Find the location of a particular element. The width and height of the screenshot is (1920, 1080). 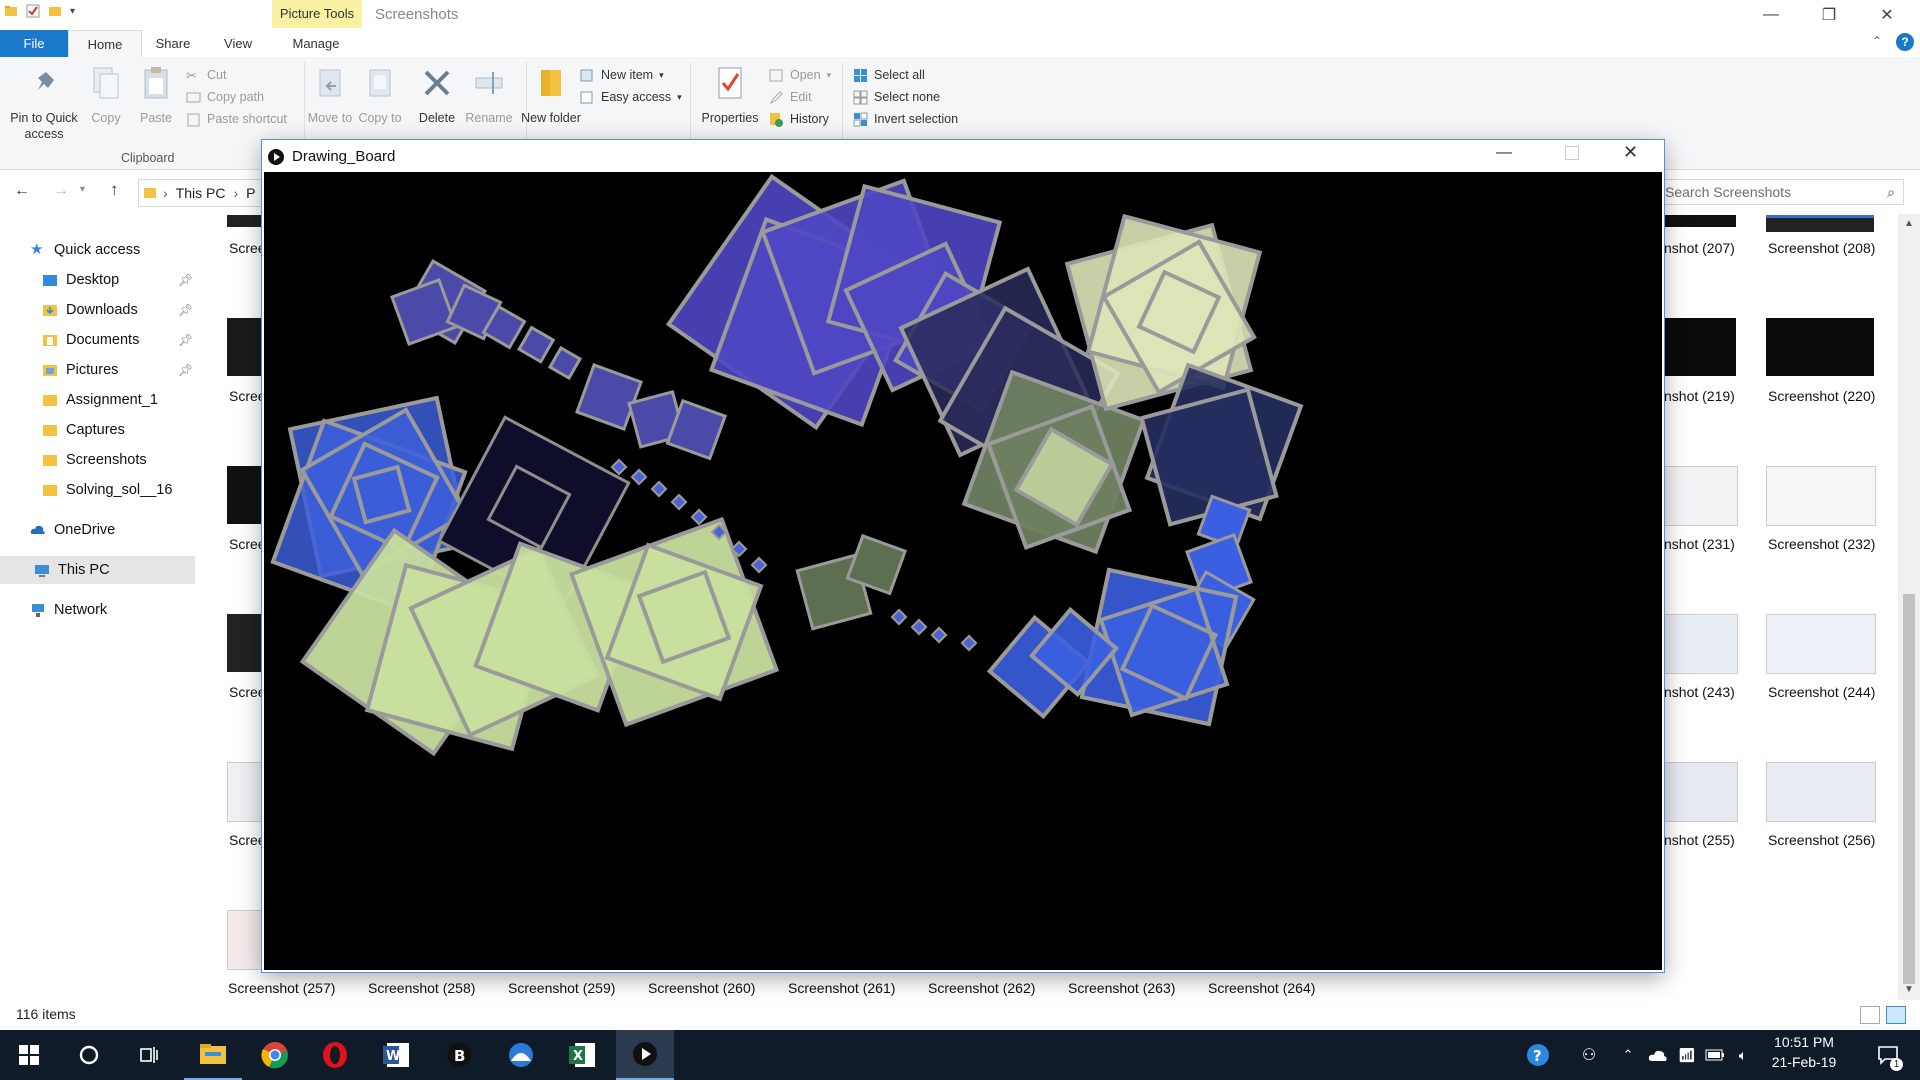

copy-button: Copy is located at coordinates (106, 95).